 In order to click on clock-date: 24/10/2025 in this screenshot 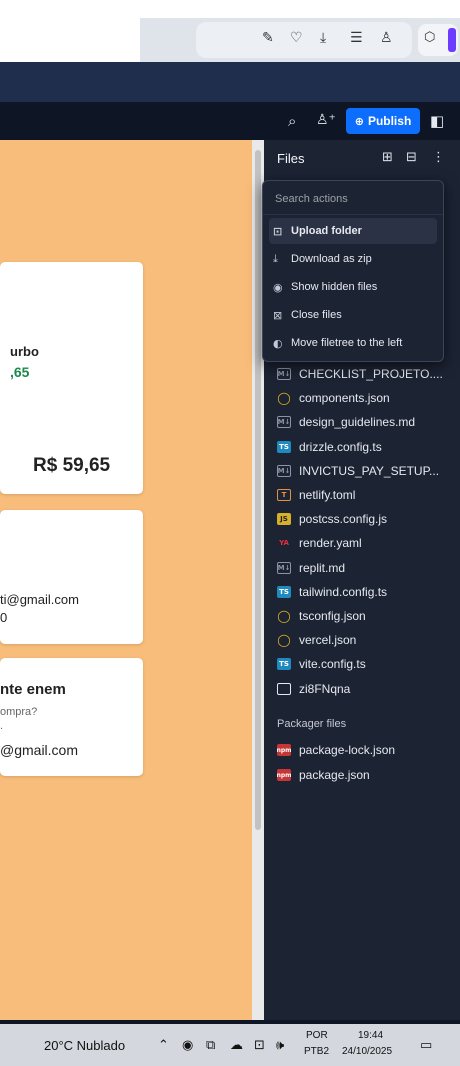, I will do `click(367, 1051)`.